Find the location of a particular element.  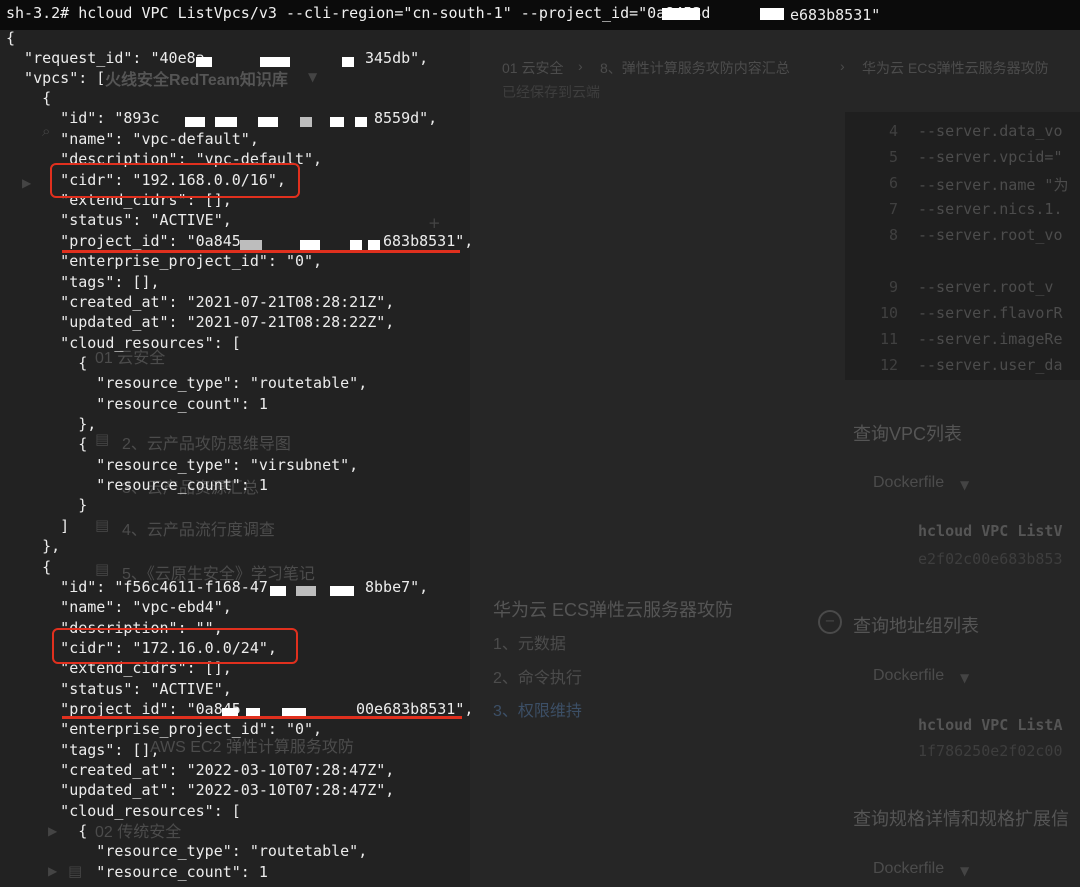

outline-item: 1、元数据 is located at coordinates (529, 642).